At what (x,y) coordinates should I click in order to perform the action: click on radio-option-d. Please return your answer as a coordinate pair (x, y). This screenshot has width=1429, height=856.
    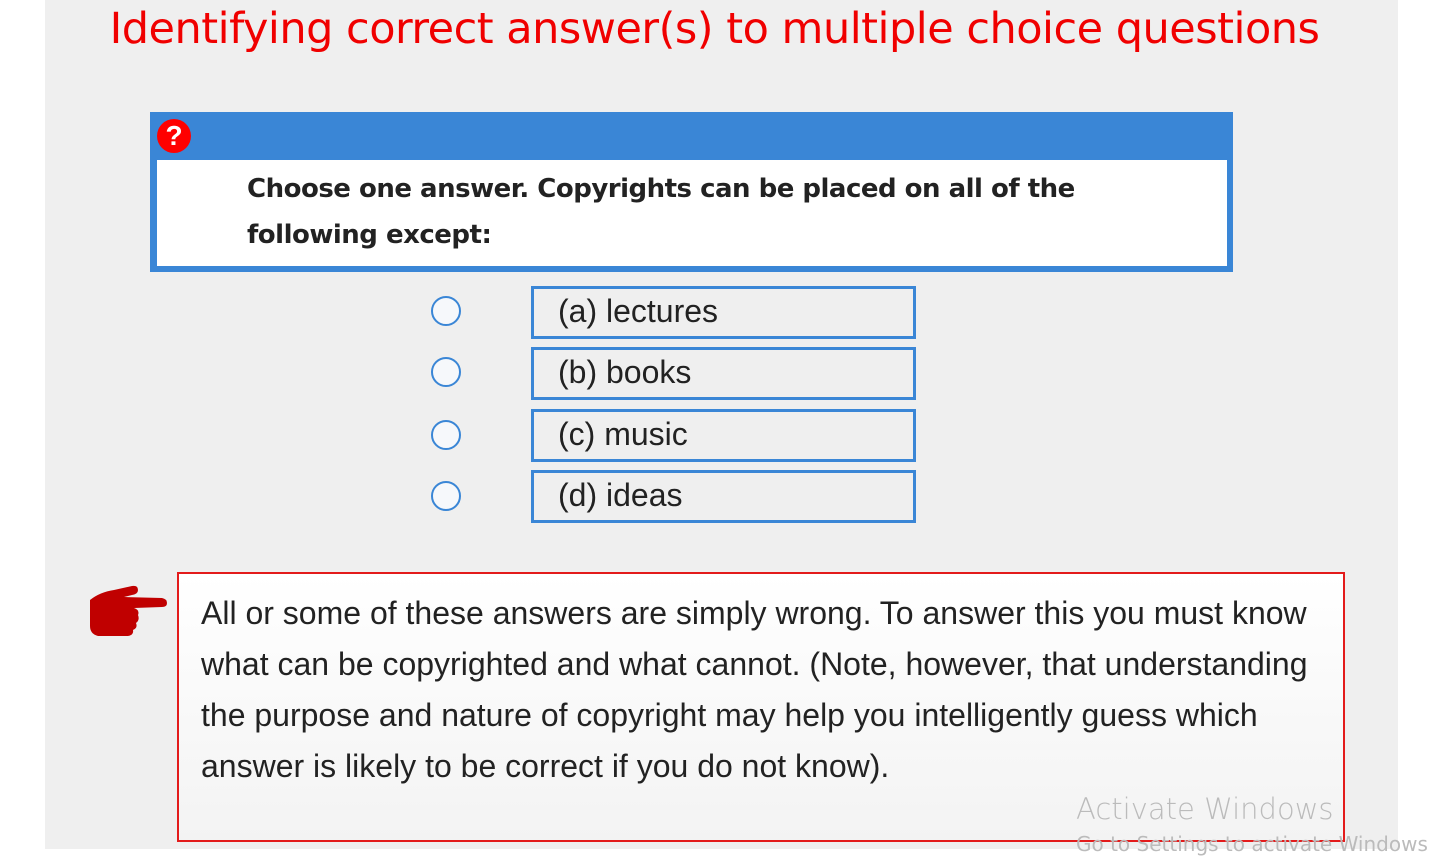
    Looking at the image, I should click on (446, 496).